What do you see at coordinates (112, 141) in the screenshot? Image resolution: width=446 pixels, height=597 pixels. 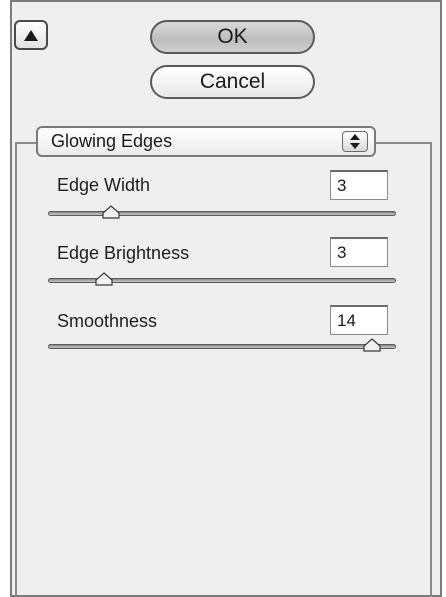 I see `filter-select-value: Glowing Edges` at bounding box center [112, 141].